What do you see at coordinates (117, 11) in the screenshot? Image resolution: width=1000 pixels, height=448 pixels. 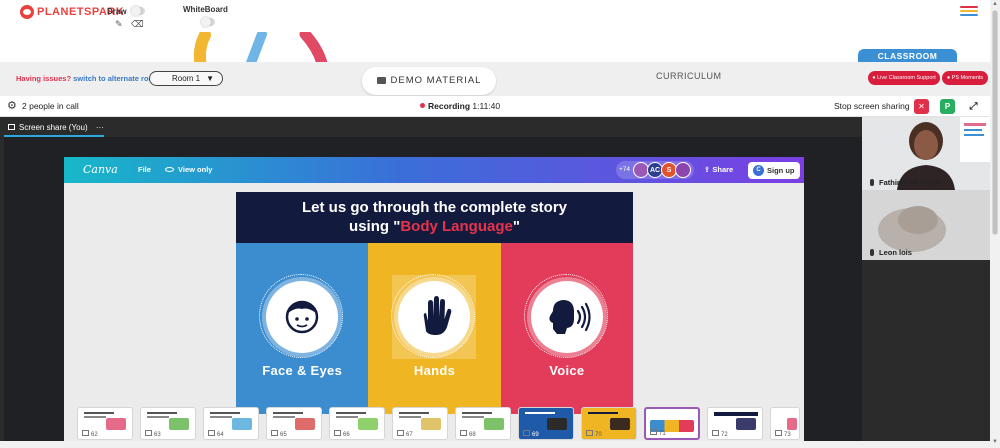 I see `draw-label: Draw` at bounding box center [117, 11].